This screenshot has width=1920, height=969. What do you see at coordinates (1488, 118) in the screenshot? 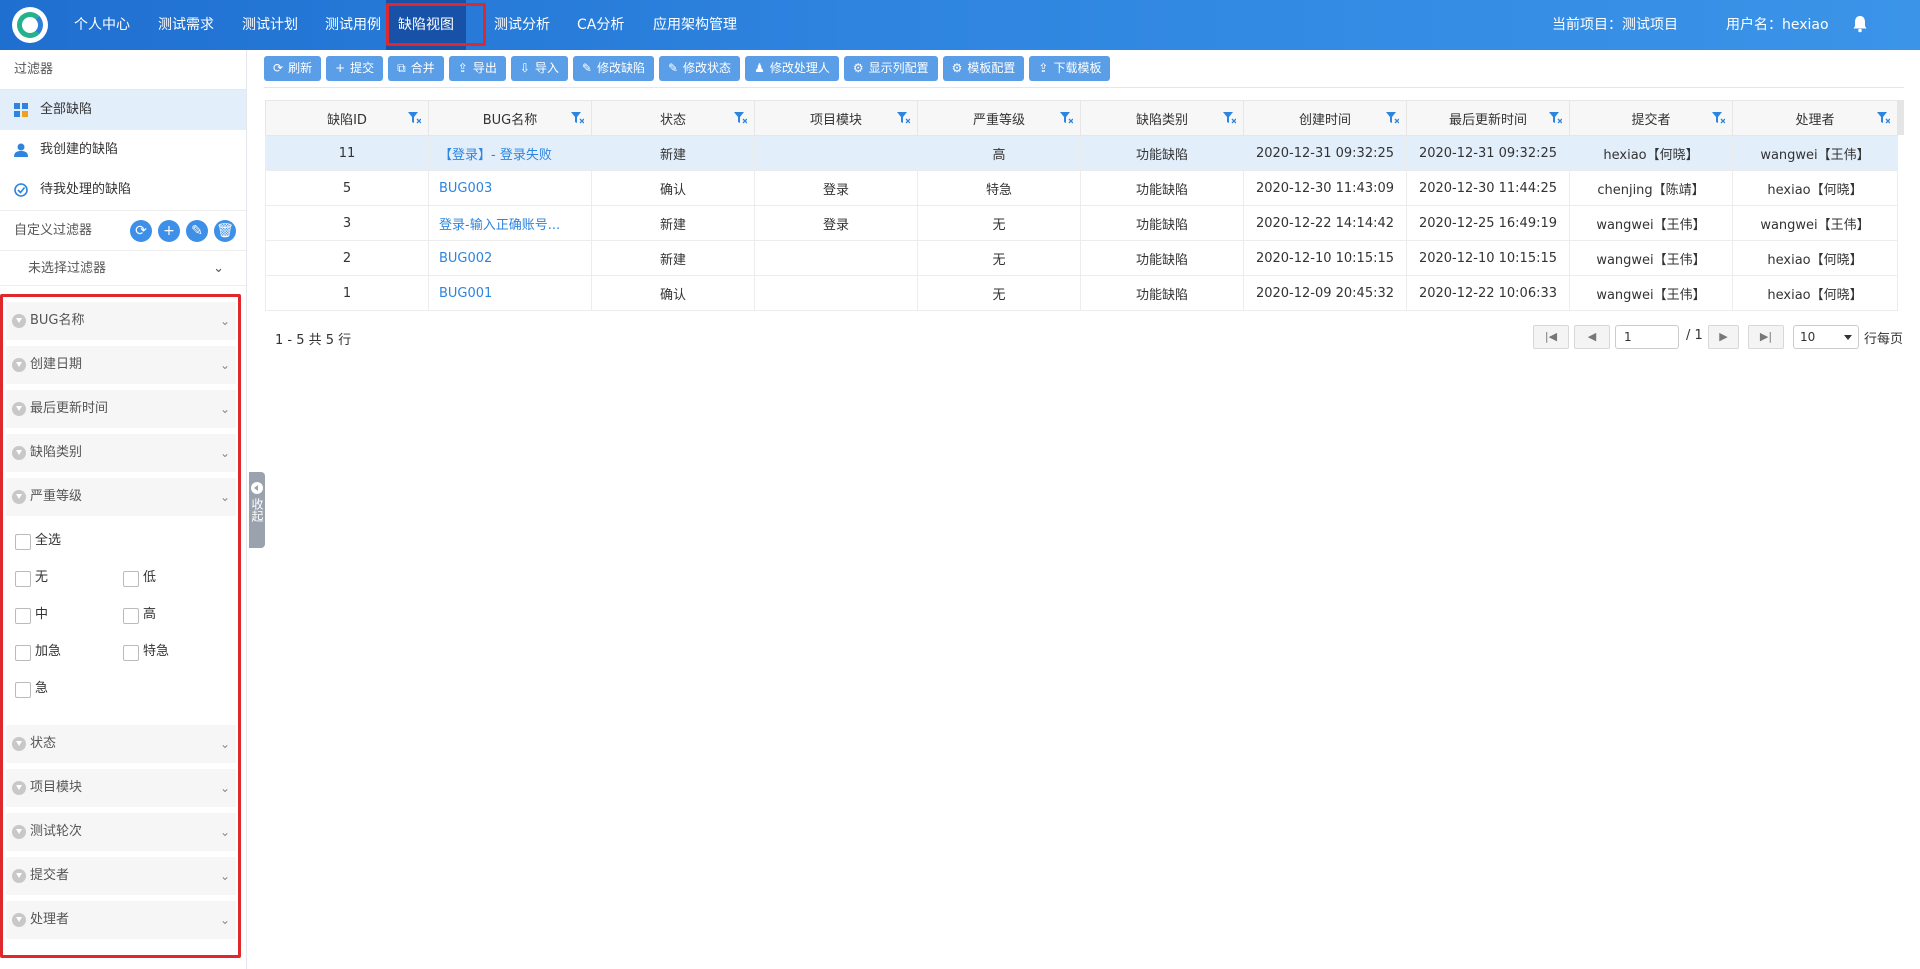
I see `column-header: 最后更新时间` at bounding box center [1488, 118].